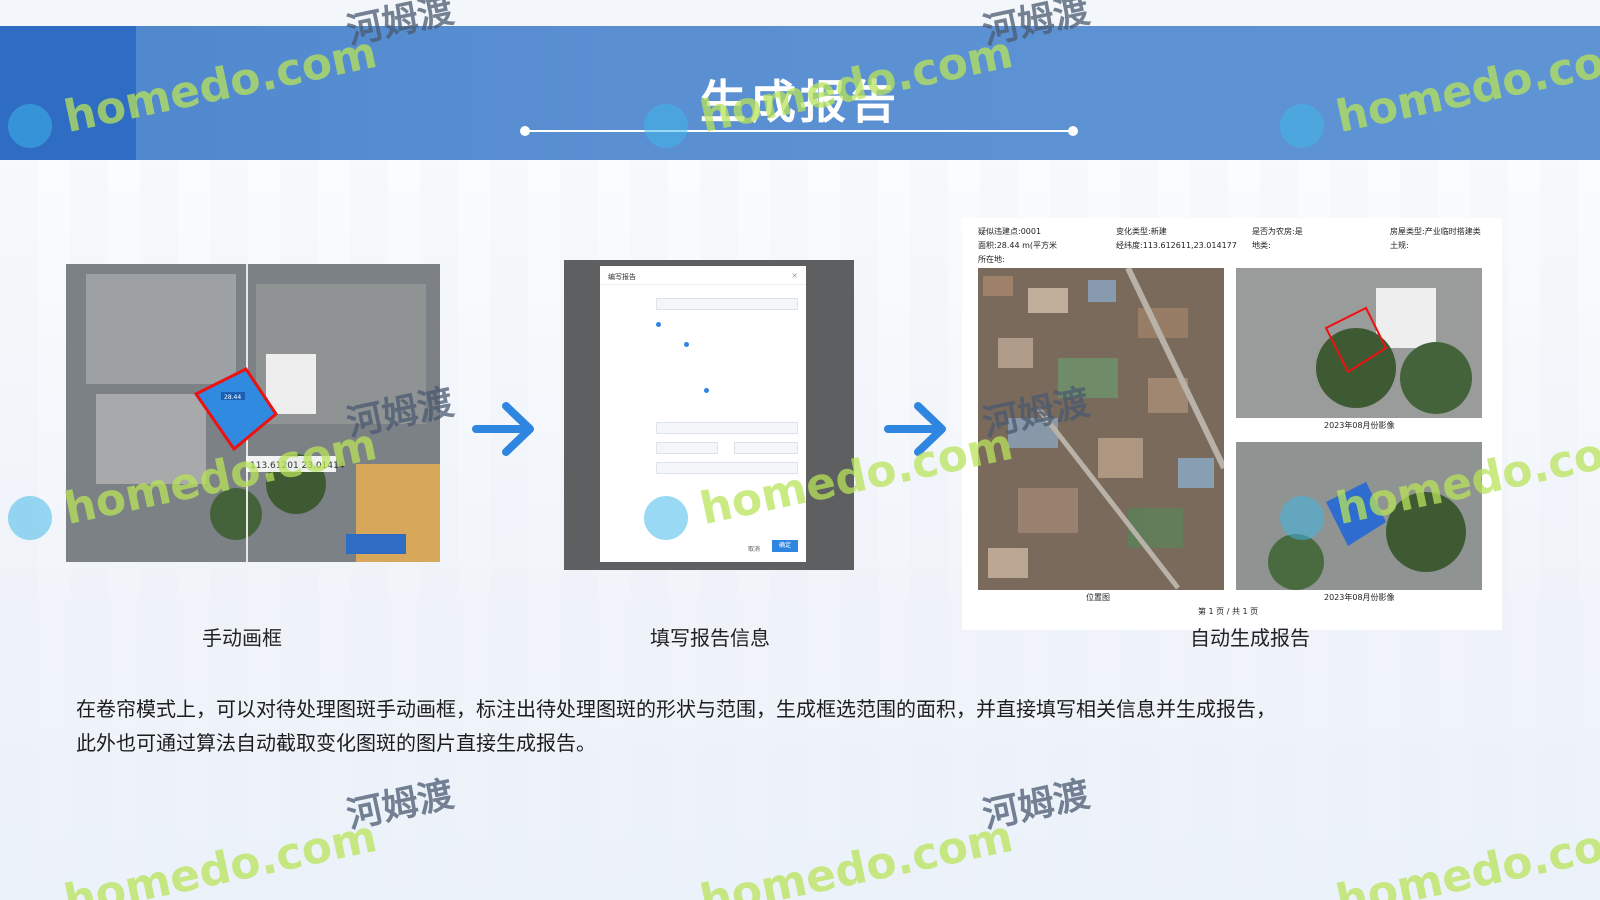 The height and width of the screenshot is (900, 1600). I want to click on location-map-caption: 位置图, so click(1098, 597).